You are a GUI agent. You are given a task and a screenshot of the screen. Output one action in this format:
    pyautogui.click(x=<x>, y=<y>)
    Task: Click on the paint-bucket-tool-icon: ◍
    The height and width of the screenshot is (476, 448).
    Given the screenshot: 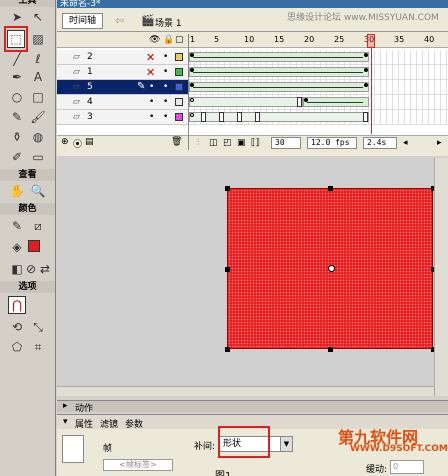 What is the action you would take?
    pyautogui.click(x=38, y=137)
    